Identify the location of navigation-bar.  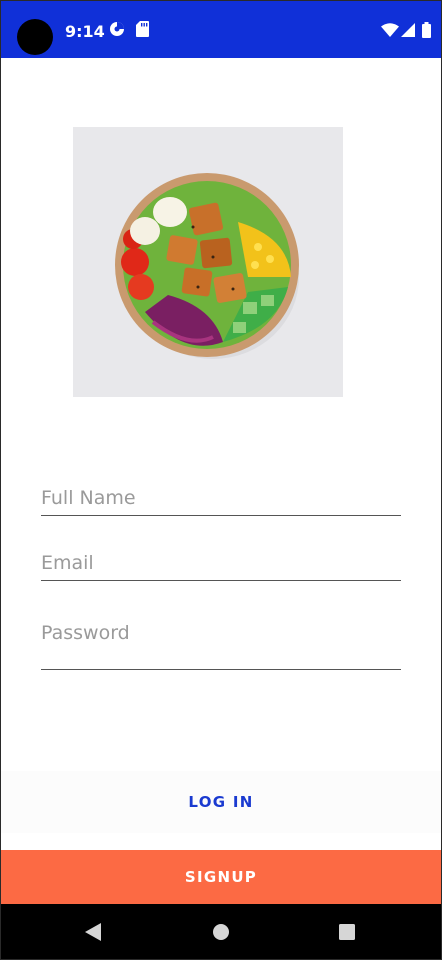
(221, 931).